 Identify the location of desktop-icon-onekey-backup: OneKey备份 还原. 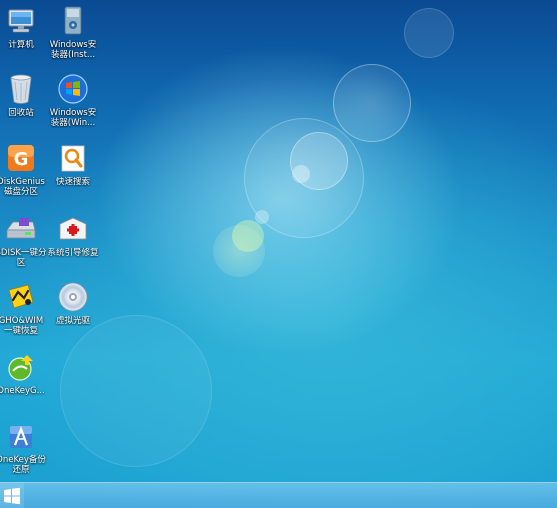
(27, 447).